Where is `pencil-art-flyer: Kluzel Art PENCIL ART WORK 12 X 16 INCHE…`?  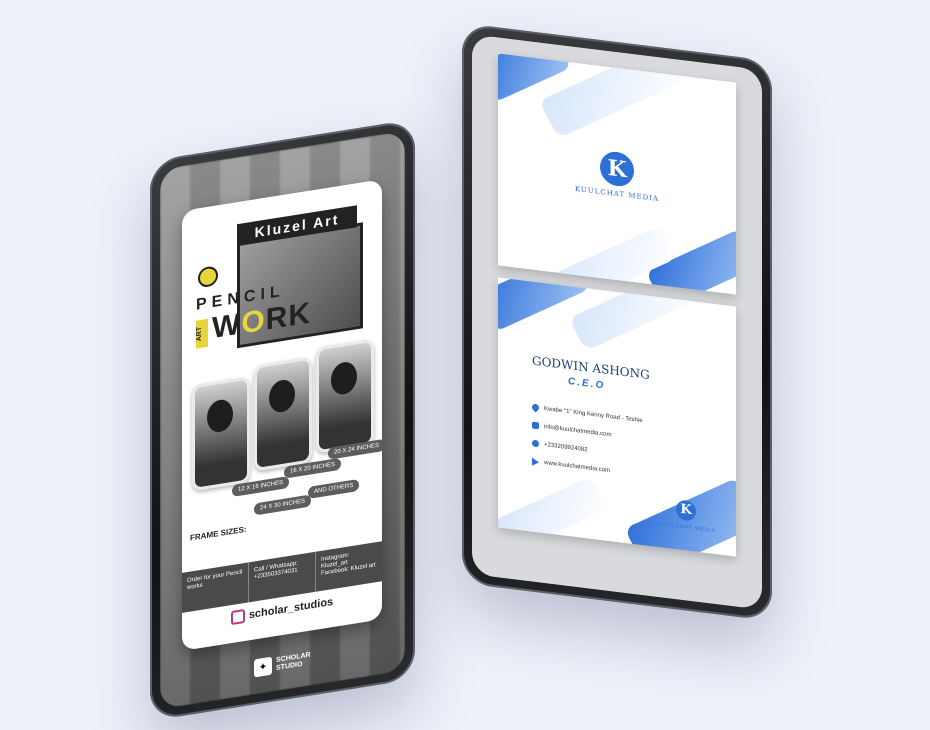
pencil-art-flyer: Kluzel Art PENCIL ART WORK 12 X 16 INCHE… is located at coordinates (282, 415).